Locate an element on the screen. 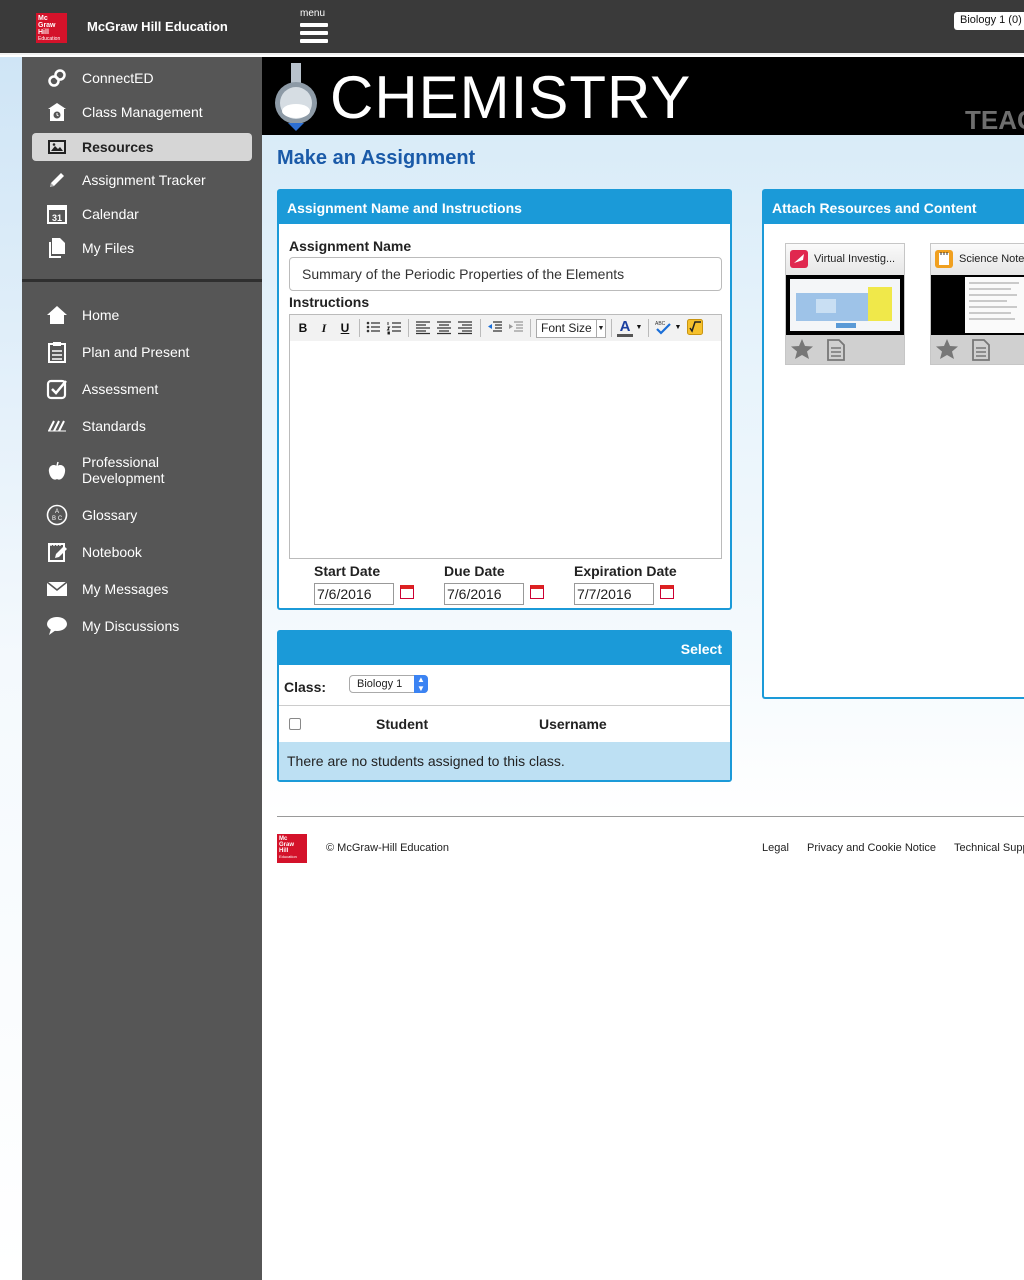 This screenshot has height=1280, width=1024. subject-banner: CHEMISTRY TEAC is located at coordinates (643, 96).